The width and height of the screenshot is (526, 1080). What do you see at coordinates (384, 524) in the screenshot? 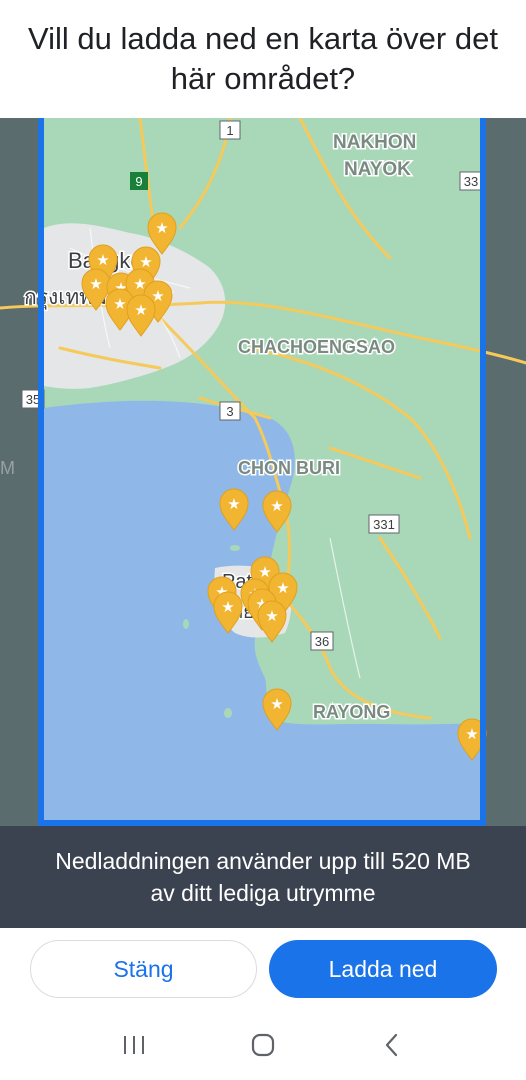
I see `road-shield-331-label: 331` at bounding box center [384, 524].